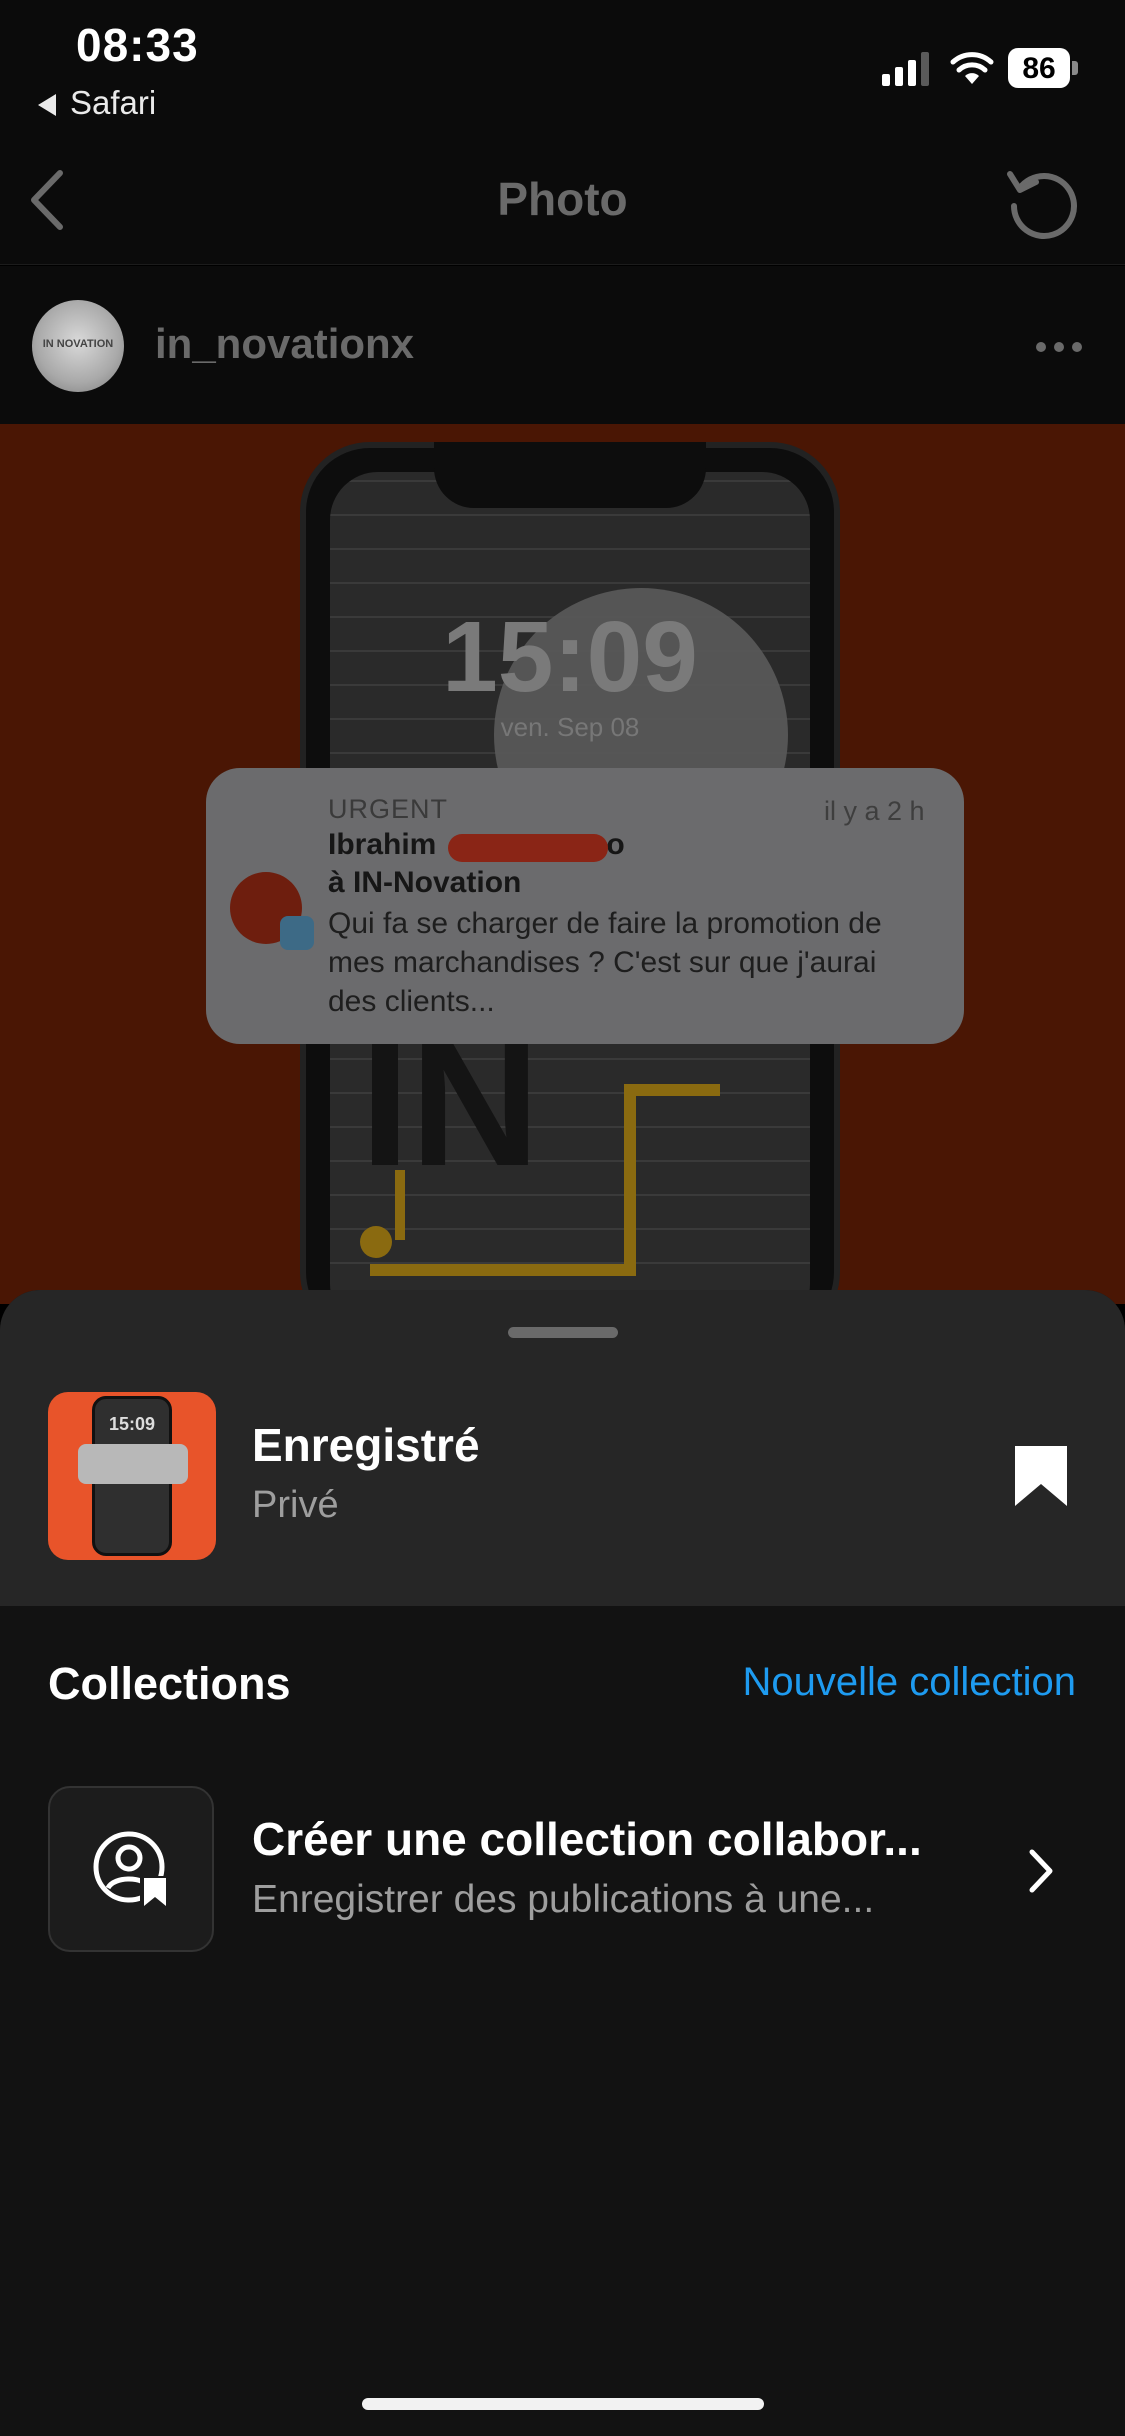  Describe the element at coordinates (366, 1445) in the screenshot. I see `saved-title: Enregistré` at that location.